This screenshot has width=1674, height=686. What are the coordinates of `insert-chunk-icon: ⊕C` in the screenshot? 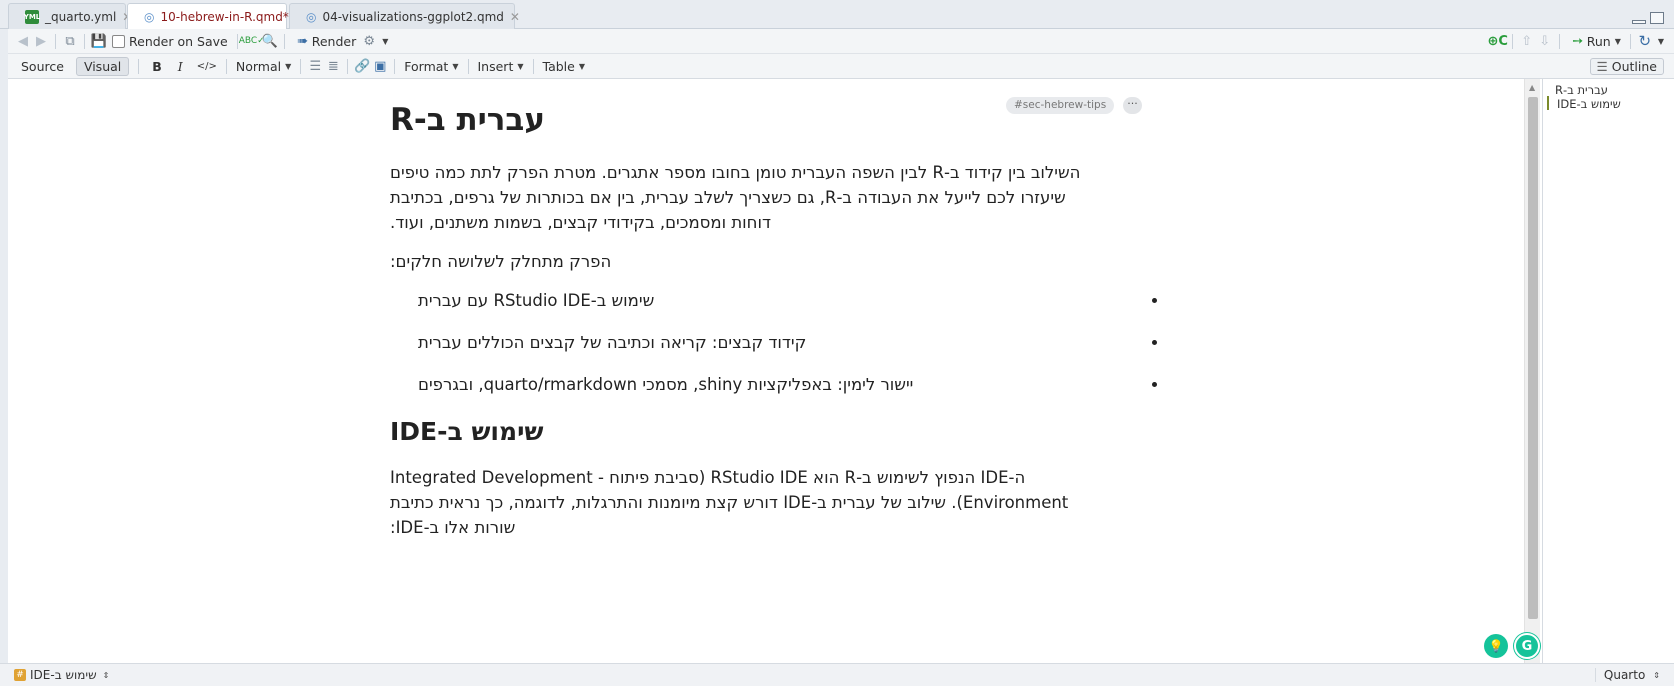 It's located at (1498, 41).